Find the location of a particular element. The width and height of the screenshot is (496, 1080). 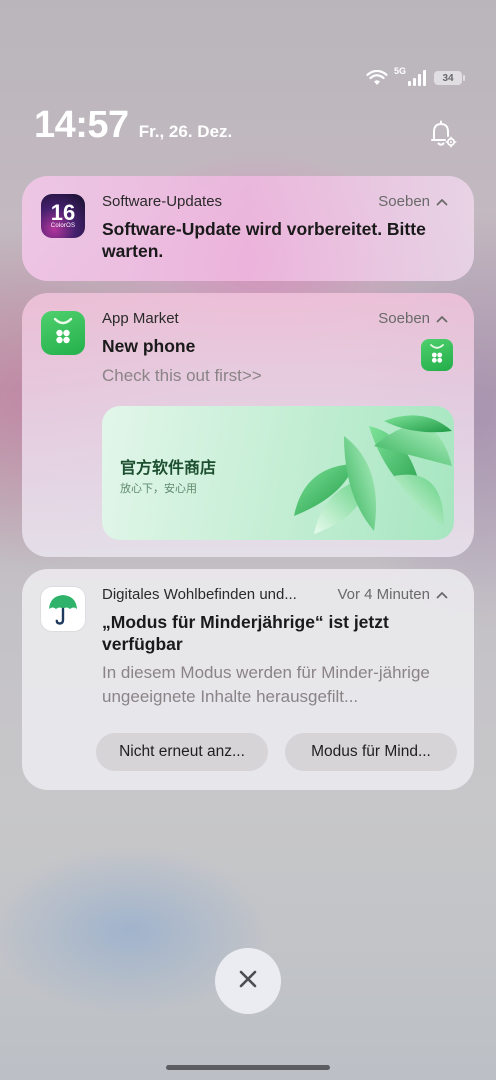

notification-app-name: App Market is located at coordinates (140, 318).